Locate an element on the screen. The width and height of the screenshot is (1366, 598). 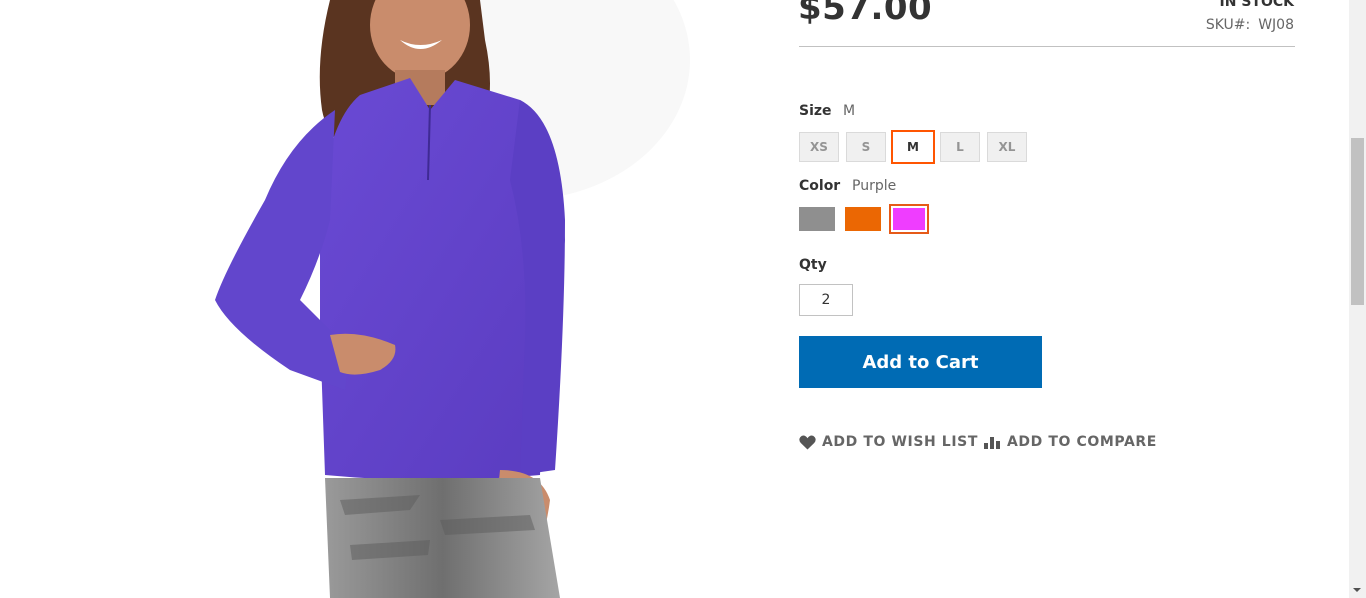
price-divider is located at coordinates (1047, 46).